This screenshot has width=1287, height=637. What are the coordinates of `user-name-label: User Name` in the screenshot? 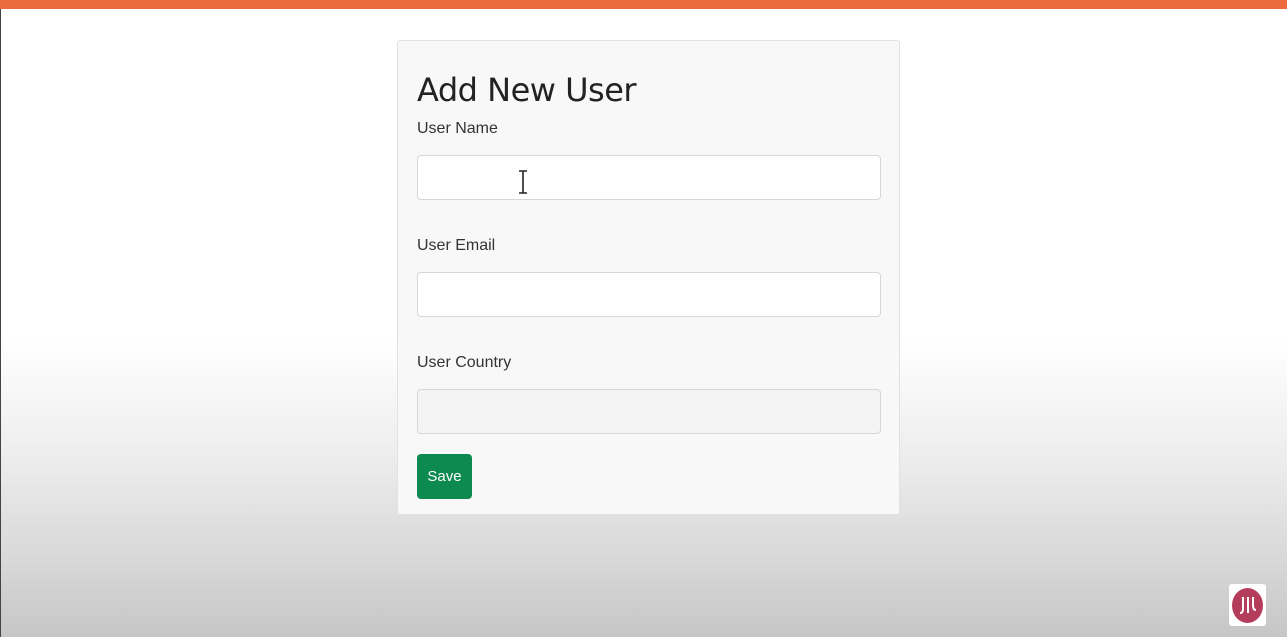 It's located at (457, 128).